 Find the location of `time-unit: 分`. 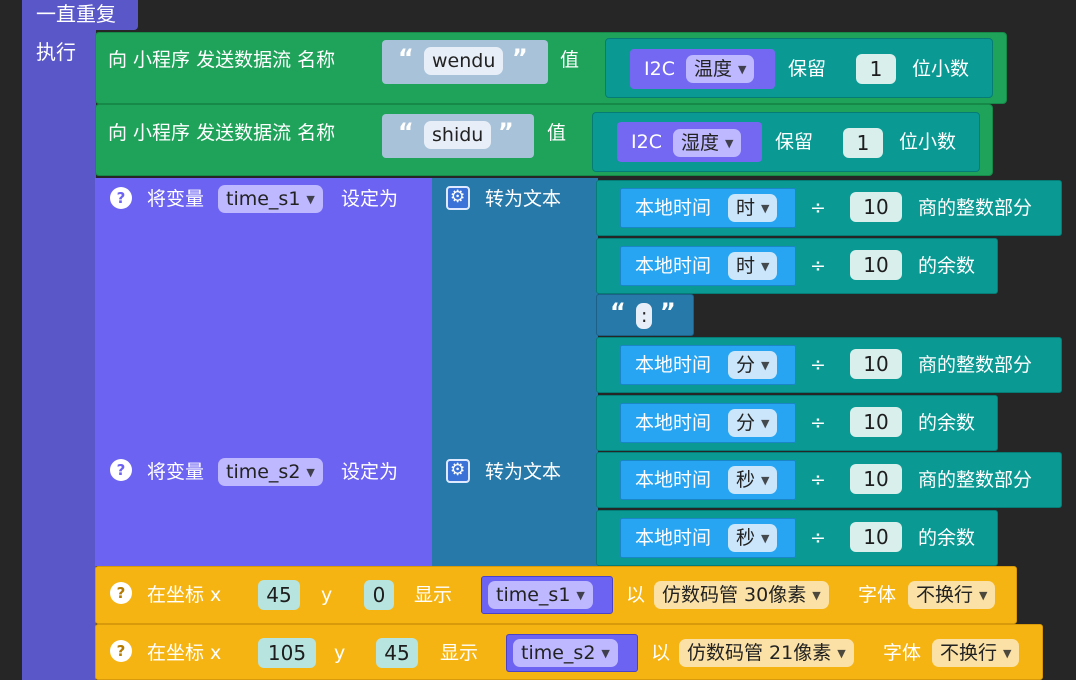

time-unit: 分 is located at coordinates (746, 365).